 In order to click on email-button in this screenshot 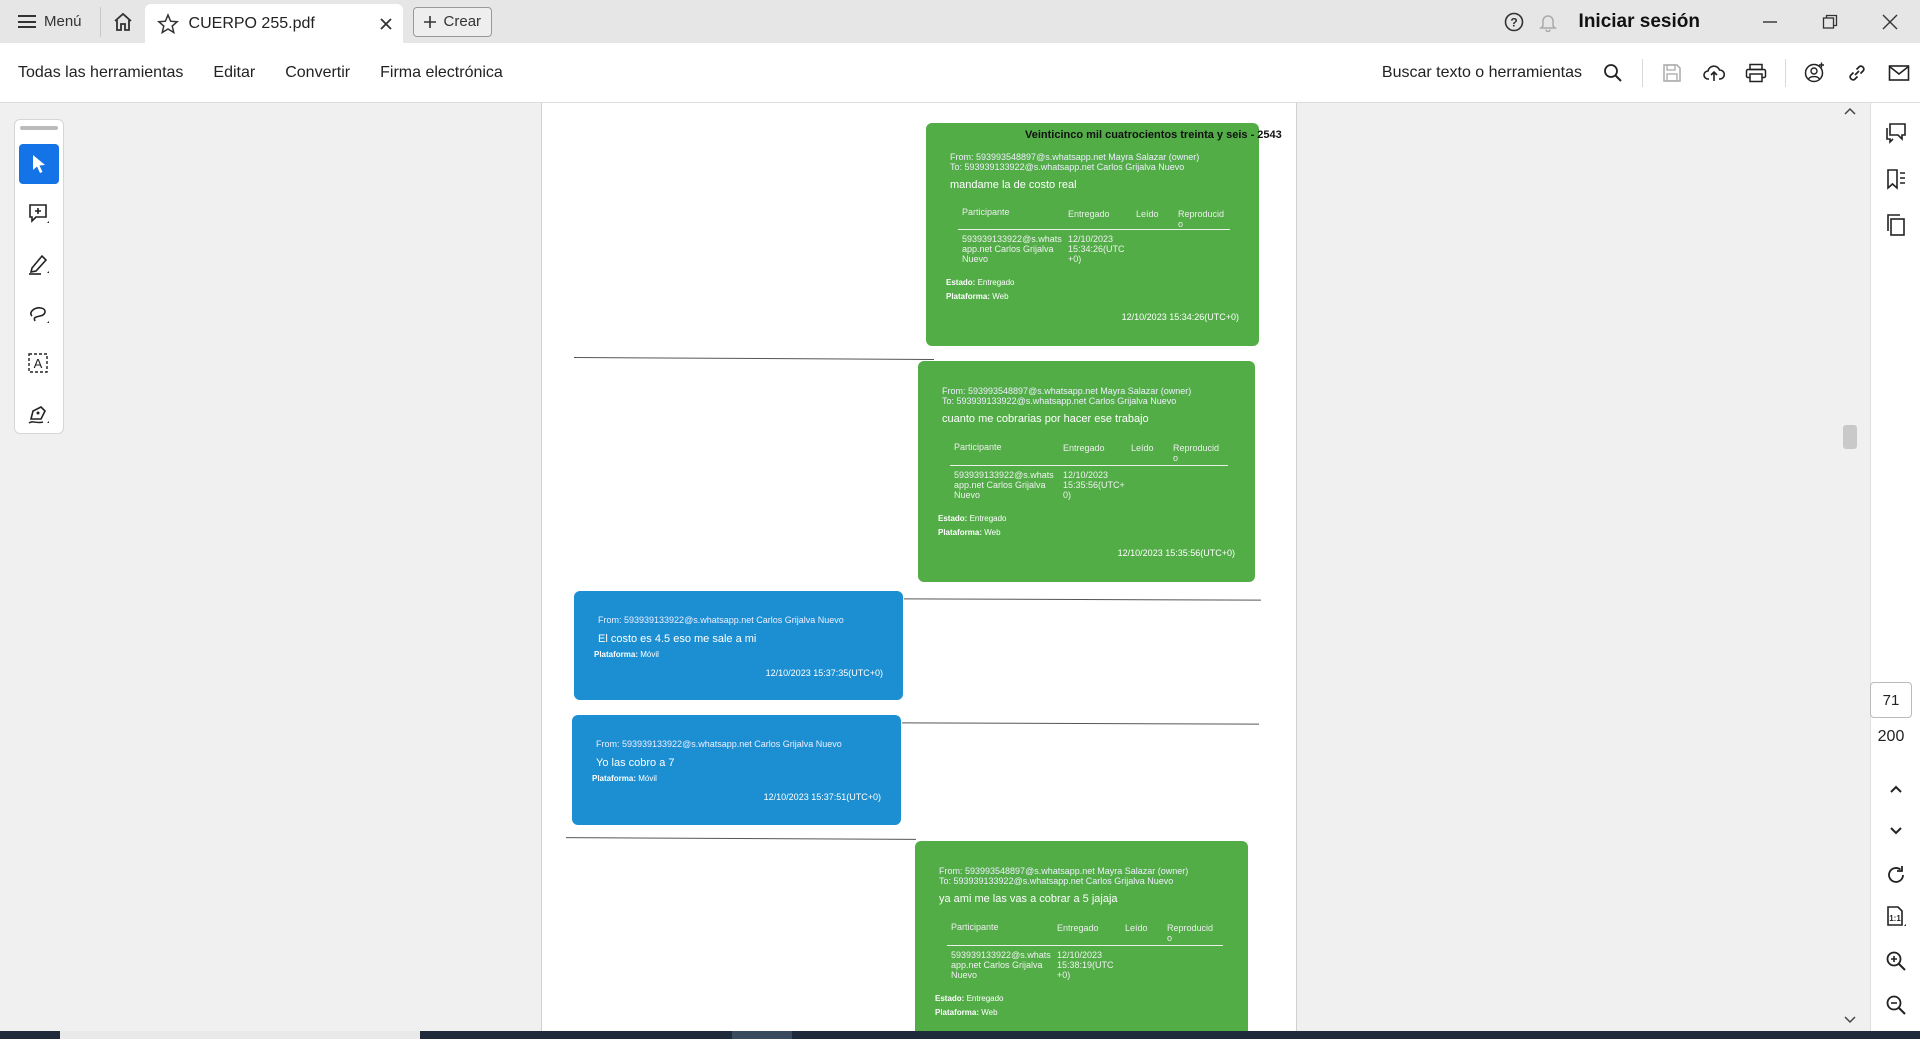, I will do `click(1899, 73)`.